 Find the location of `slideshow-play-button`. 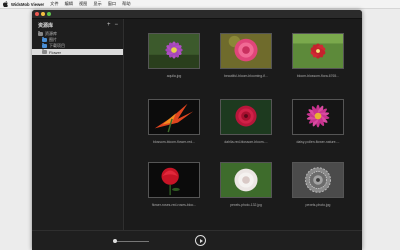

slideshow-play-button is located at coordinates (200, 240).